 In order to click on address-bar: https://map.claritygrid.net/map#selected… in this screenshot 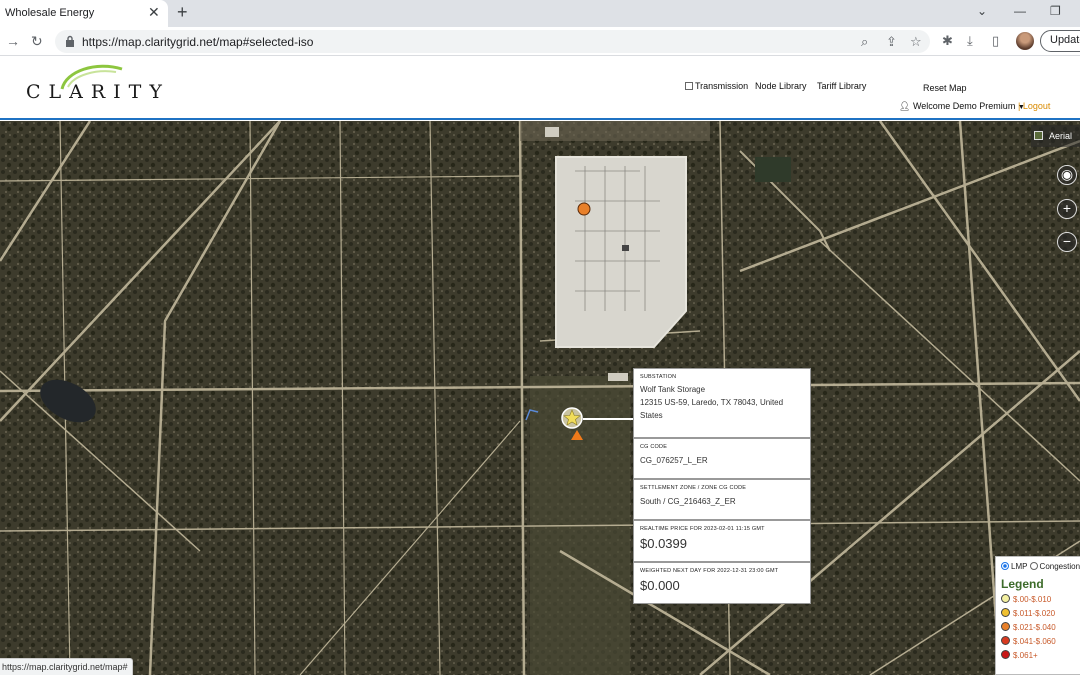, I will do `click(492, 41)`.